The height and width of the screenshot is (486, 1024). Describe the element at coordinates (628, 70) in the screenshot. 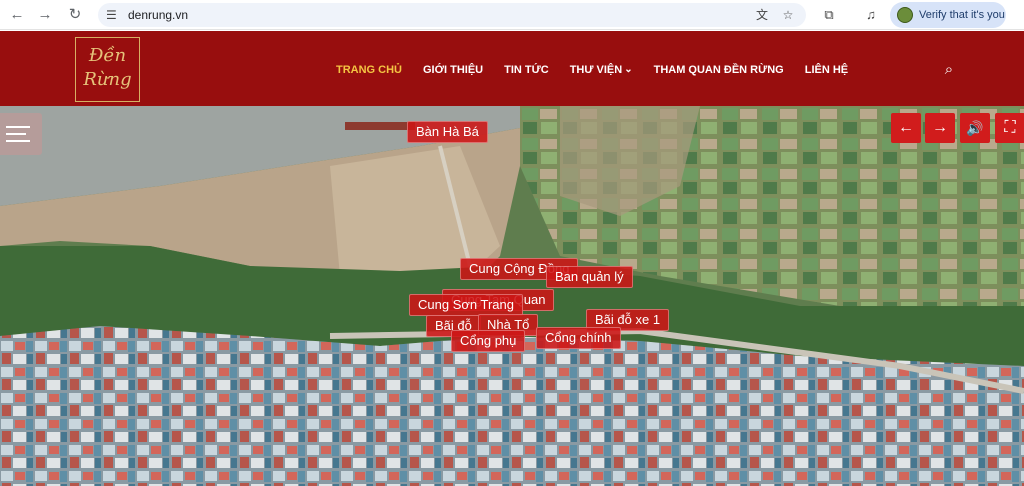

I see `chevron-down-icon: ⌄` at that location.